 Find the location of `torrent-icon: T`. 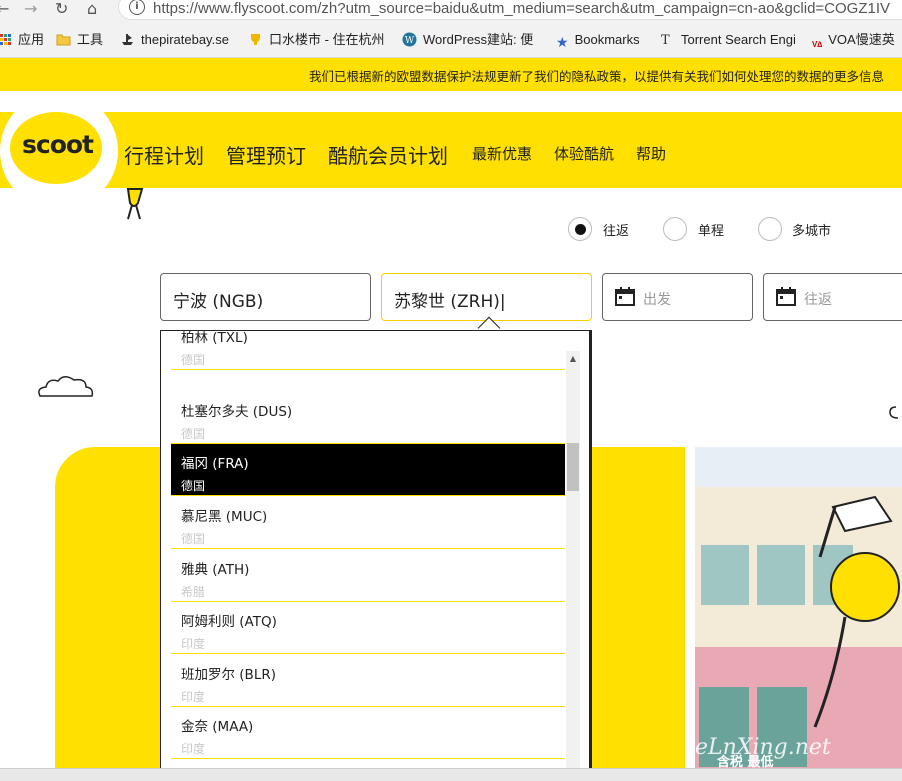

torrent-icon: T is located at coordinates (667, 40).